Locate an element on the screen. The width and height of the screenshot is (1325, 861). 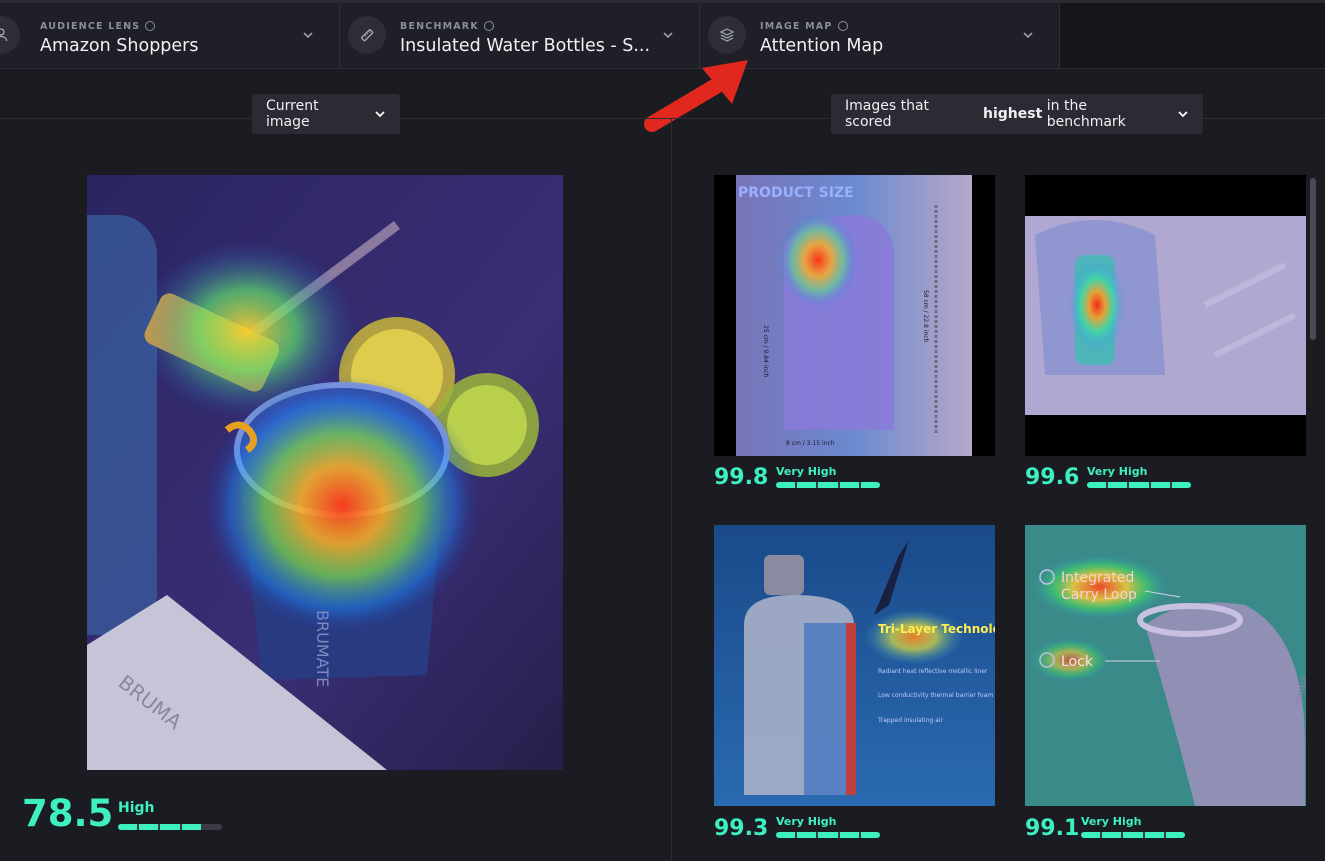
ruler-icon is located at coordinates (367, 35).